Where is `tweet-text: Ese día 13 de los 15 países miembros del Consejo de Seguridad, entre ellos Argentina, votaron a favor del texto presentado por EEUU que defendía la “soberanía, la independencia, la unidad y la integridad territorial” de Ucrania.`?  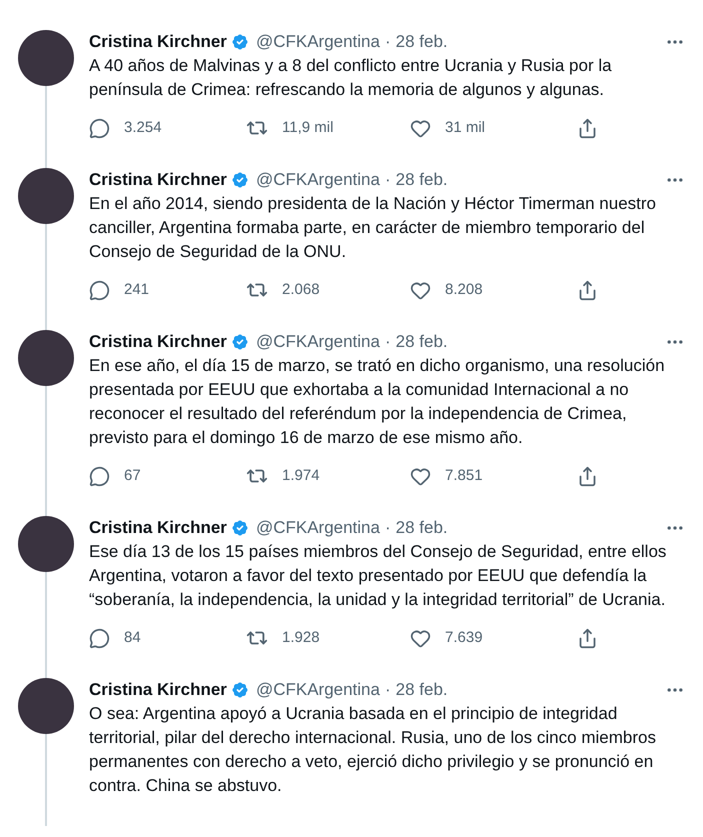
tweet-text: Ese día 13 de los 15 países miembros del Consejo de Seguridad, entre ellos Argentina, votaron a favor del texto presentado por EEUU que defendía la “soberanía, la independencia, la unidad y la integridad territorial” de Ucrania. is located at coordinates (378, 576).